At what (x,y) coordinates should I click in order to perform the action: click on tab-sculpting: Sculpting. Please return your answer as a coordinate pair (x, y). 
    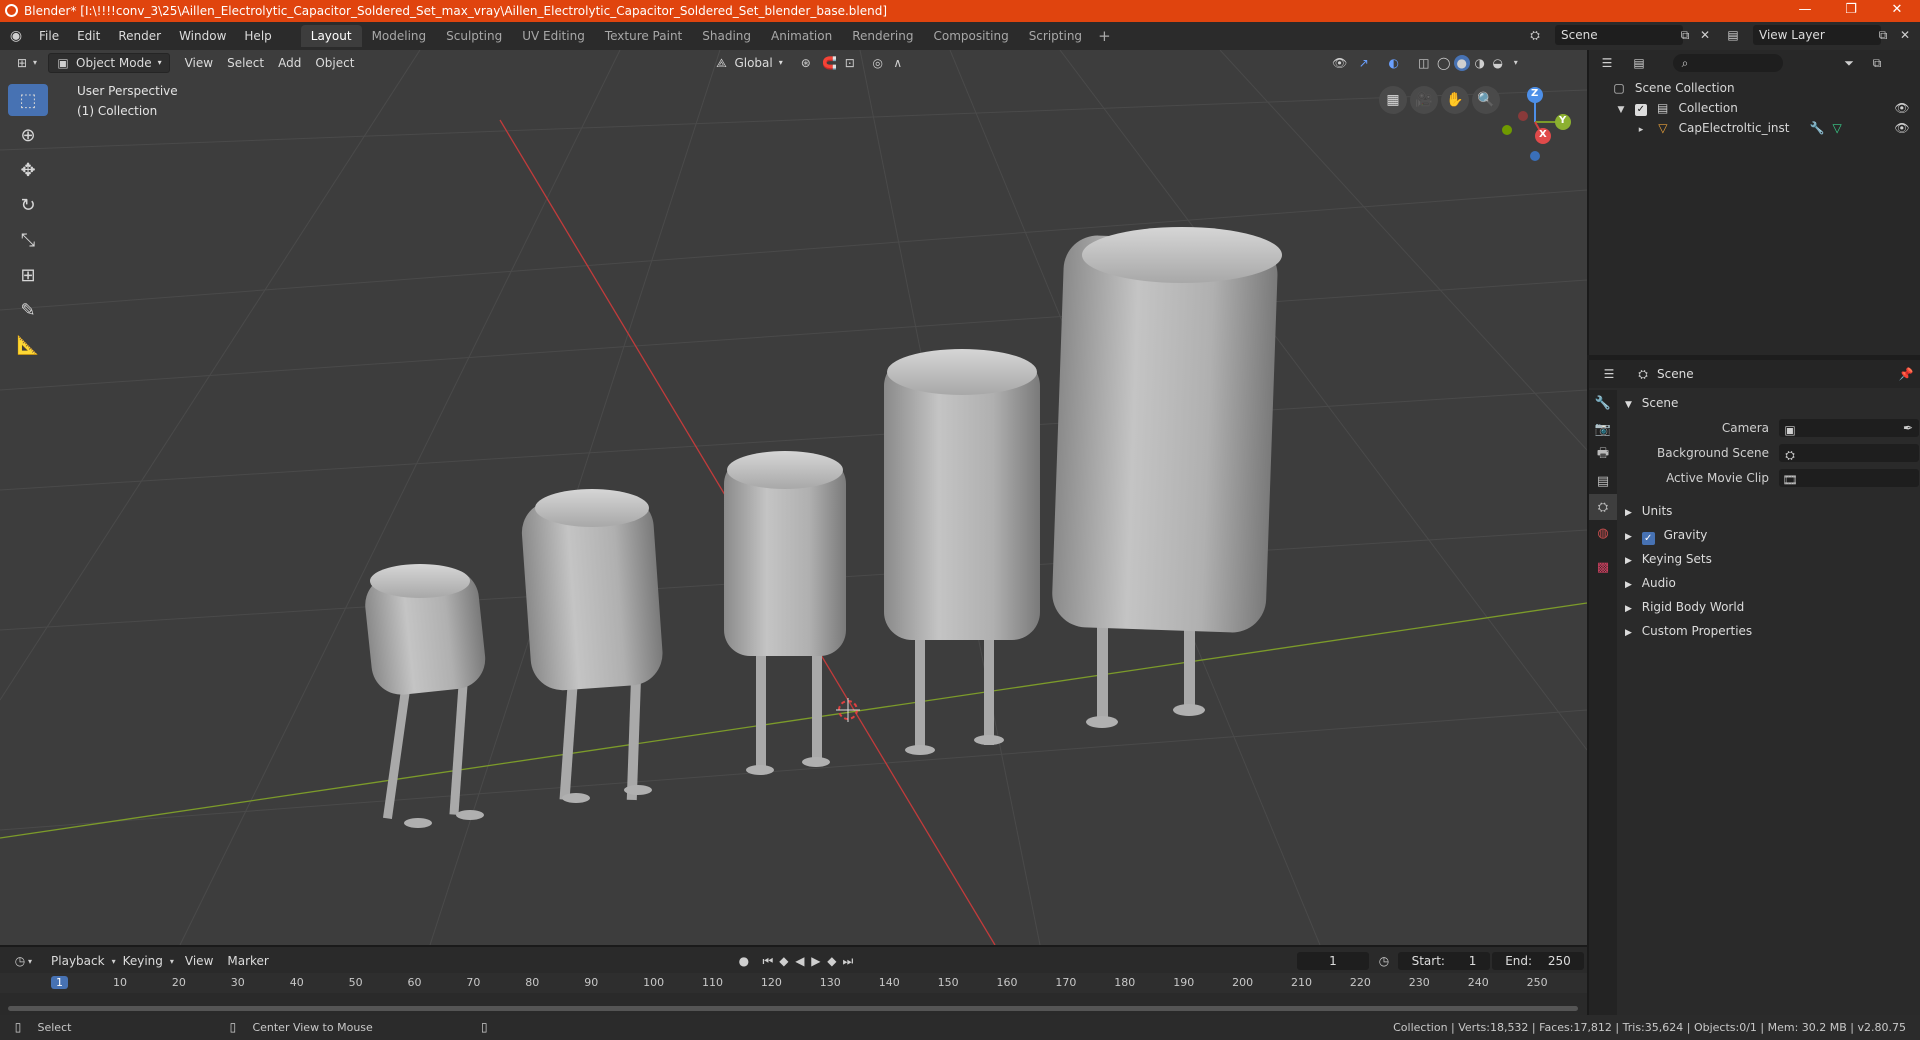
    Looking at the image, I should click on (474, 36).